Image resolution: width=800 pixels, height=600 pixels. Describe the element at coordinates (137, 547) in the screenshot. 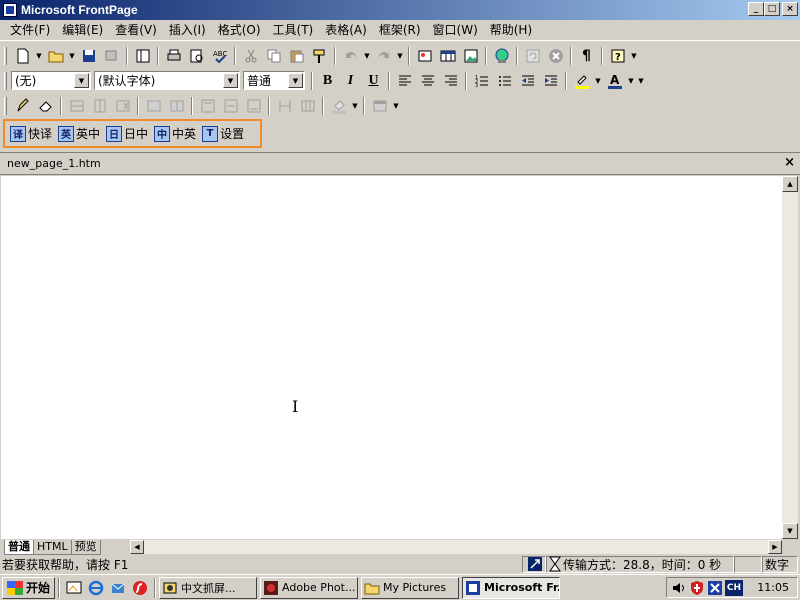

I see `scroll-left-icon: ◀` at that location.